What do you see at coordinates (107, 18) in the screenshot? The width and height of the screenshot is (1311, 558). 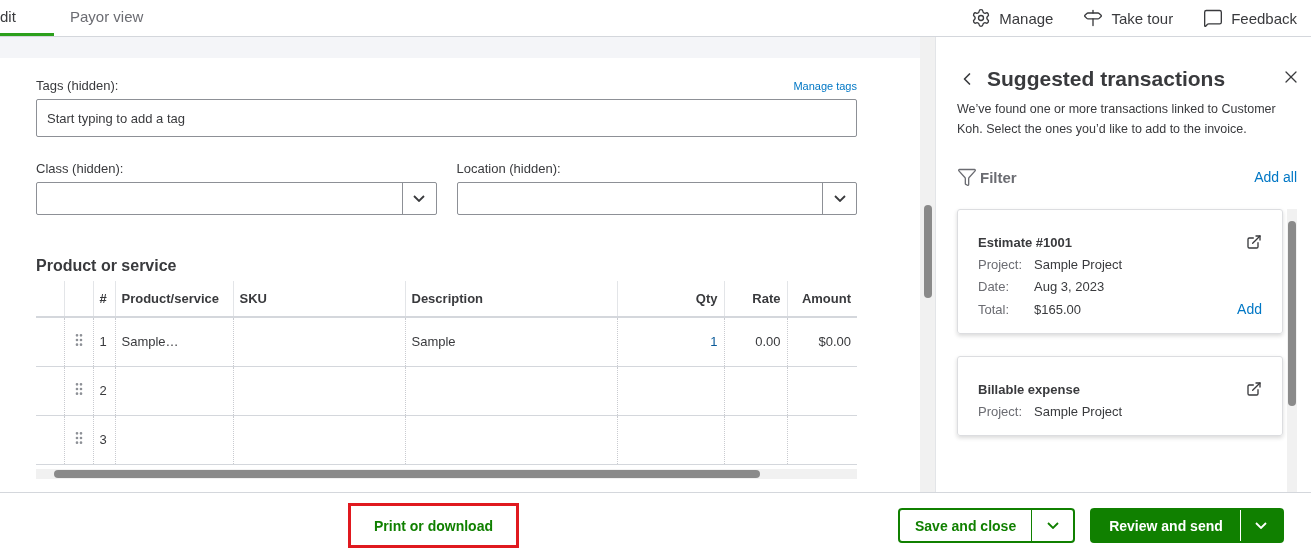 I see `tab: Payor view` at bounding box center [107, 18].